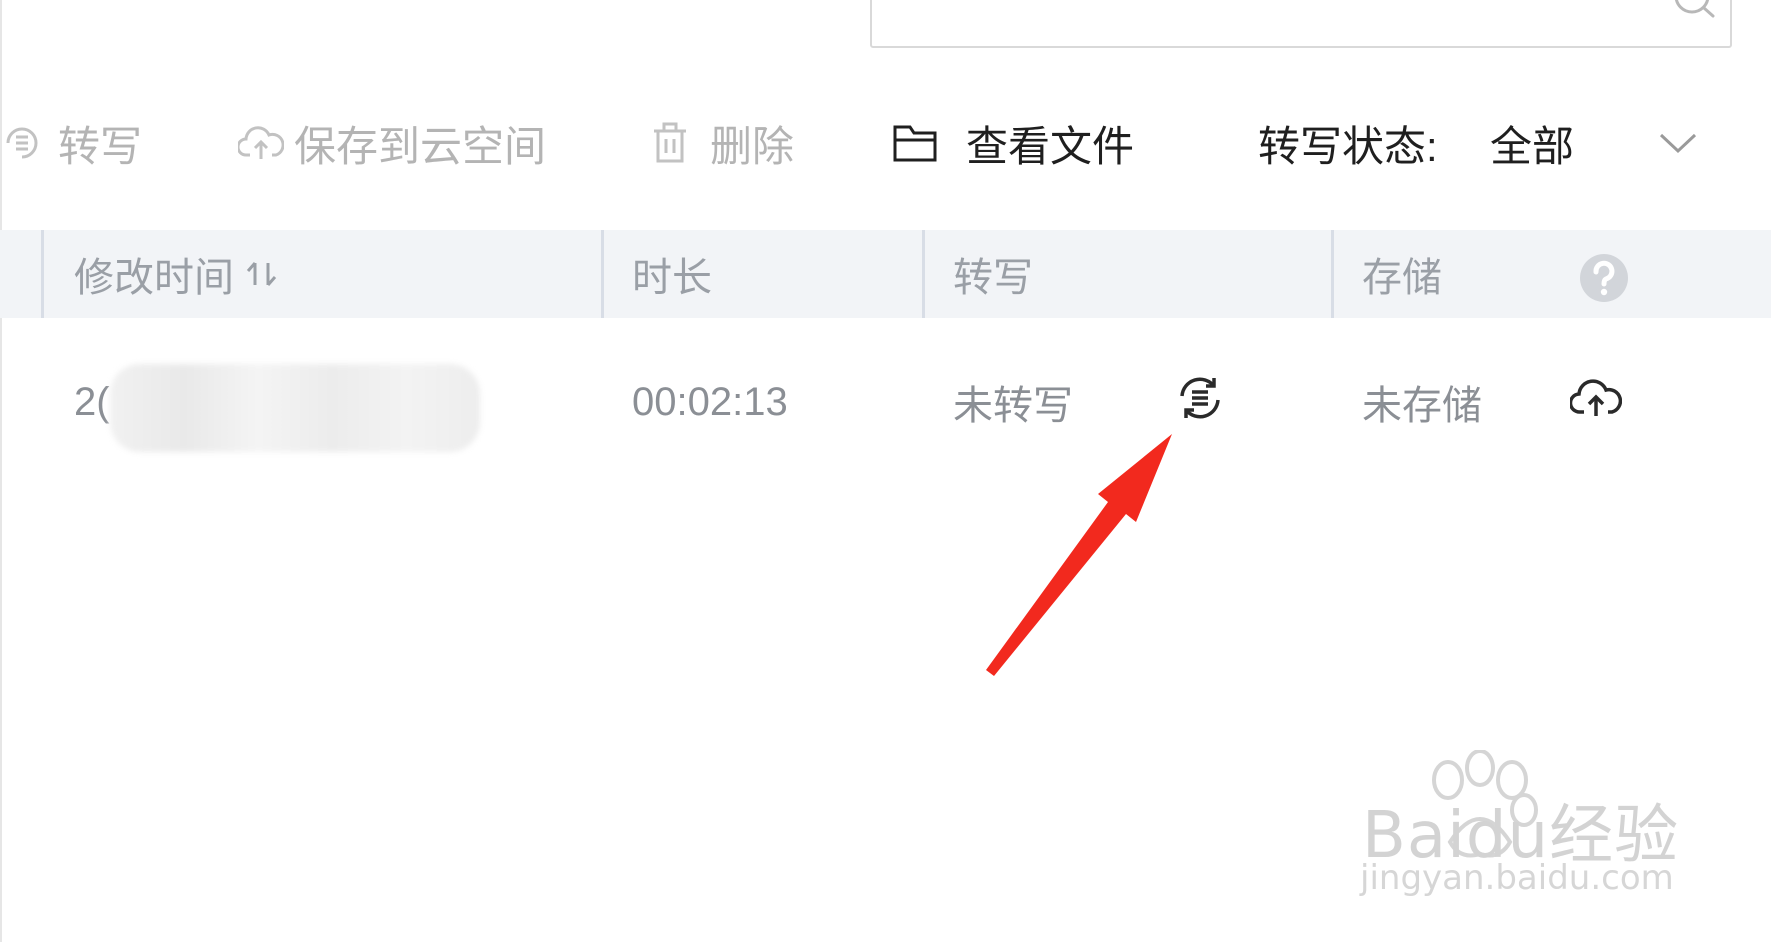  What do you see at coordinates (1348, 146) in the screenshot?
I see `status-filter-label: 转写状态:` at bounding box center [1348, 146].